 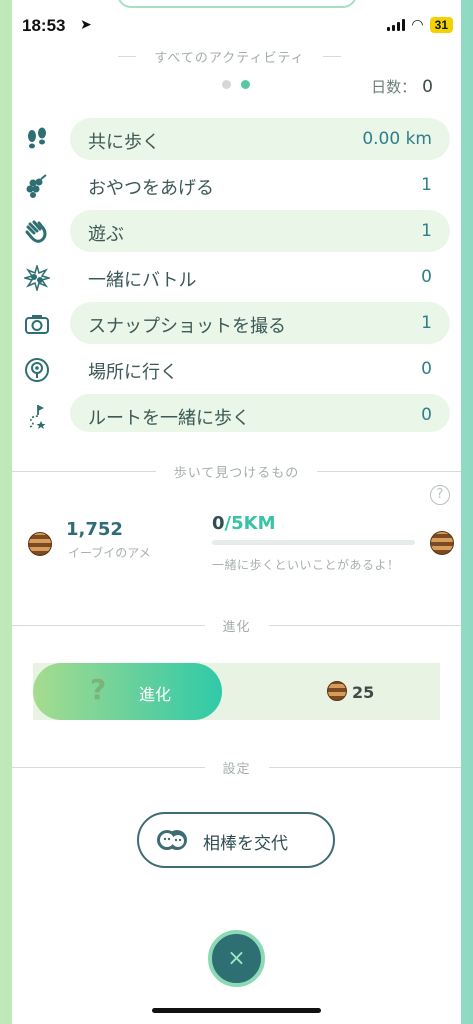 I want to click on activity-row-route: ルートを一緒に歩く 0, so click(x=235, y=415).